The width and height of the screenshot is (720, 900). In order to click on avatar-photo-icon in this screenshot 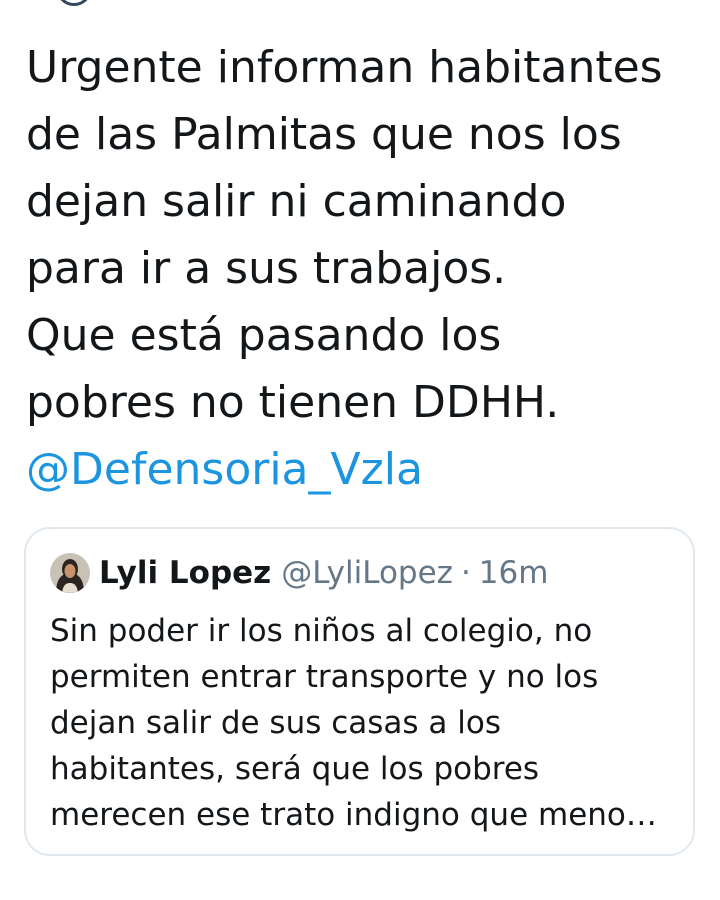, I will do `click(70, 573)`.